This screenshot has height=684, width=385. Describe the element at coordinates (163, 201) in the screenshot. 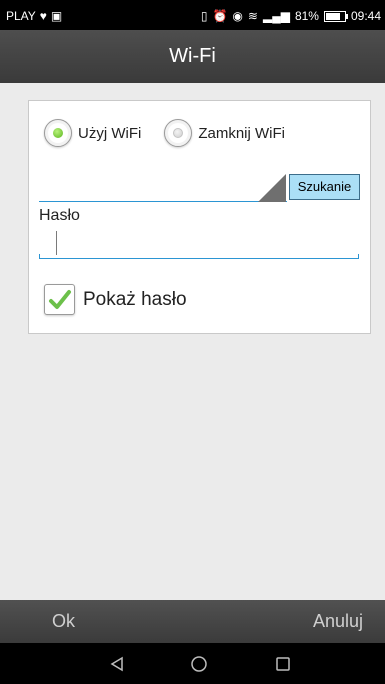

I see `ssid-underline` at that location.